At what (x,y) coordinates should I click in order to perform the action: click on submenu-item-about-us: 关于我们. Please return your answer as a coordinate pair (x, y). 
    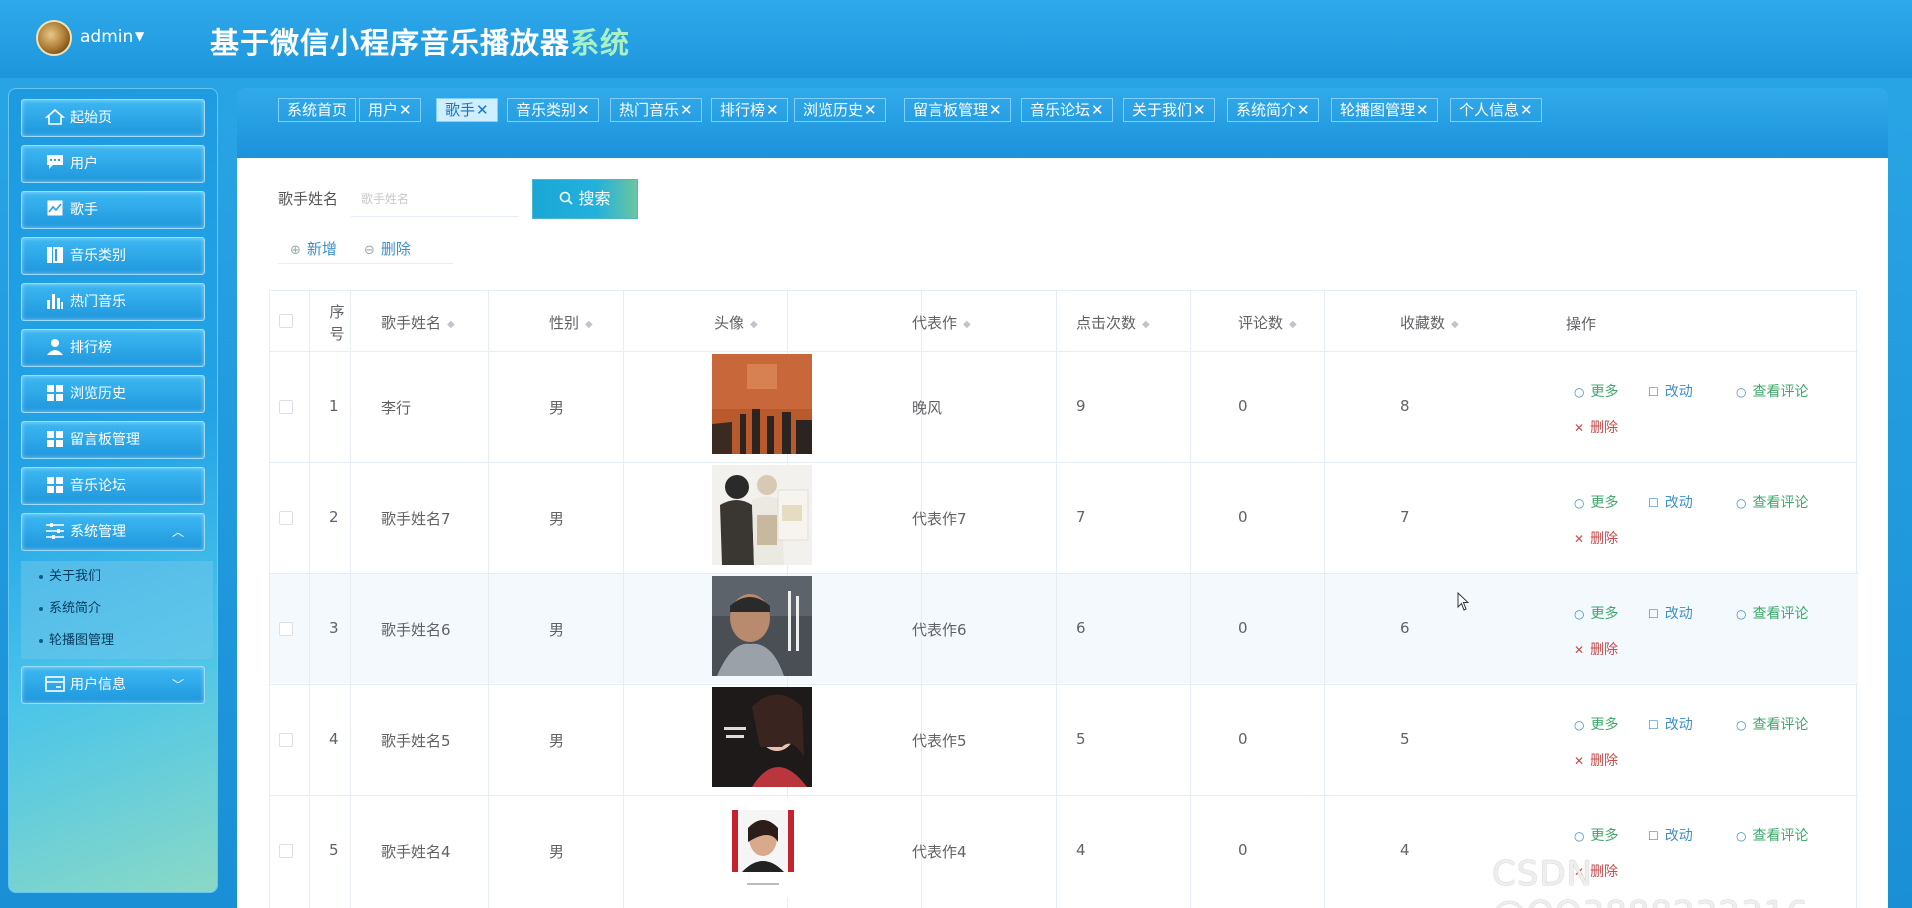
    Looking at the image, I should click on (117, 577).